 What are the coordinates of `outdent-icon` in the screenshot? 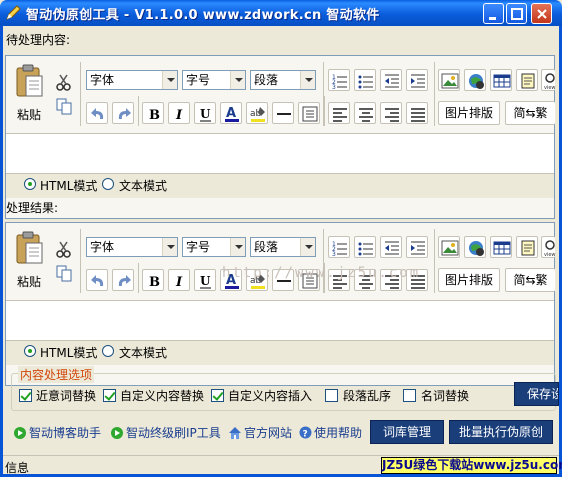 It's located at (392, 248).